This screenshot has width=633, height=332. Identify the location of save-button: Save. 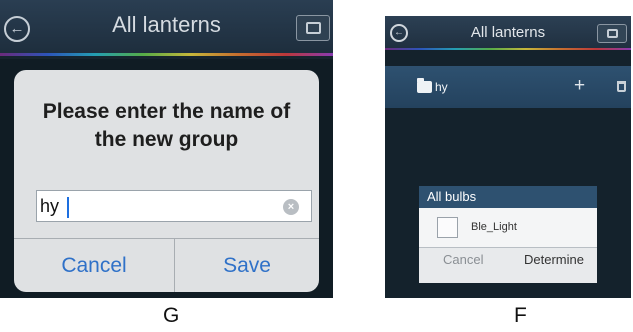
(246, 265).